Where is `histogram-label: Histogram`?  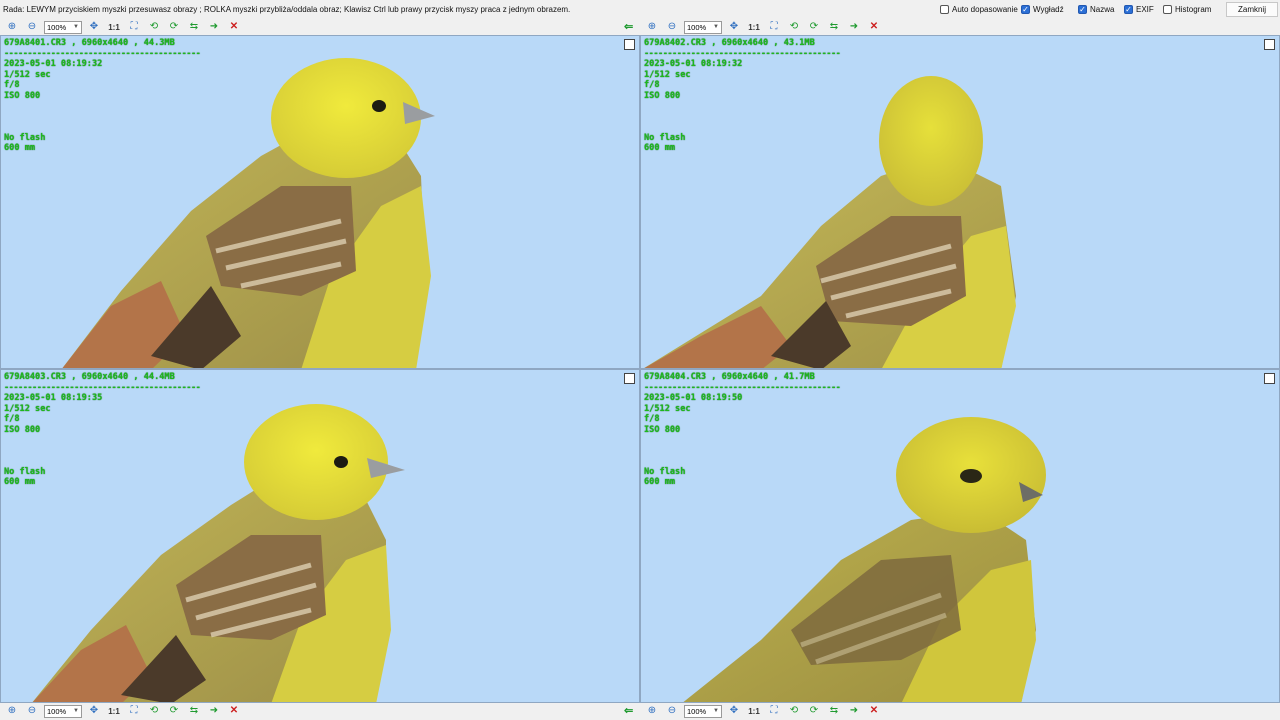 histogram-label: Histogram is located at coordinates (1193, 9).